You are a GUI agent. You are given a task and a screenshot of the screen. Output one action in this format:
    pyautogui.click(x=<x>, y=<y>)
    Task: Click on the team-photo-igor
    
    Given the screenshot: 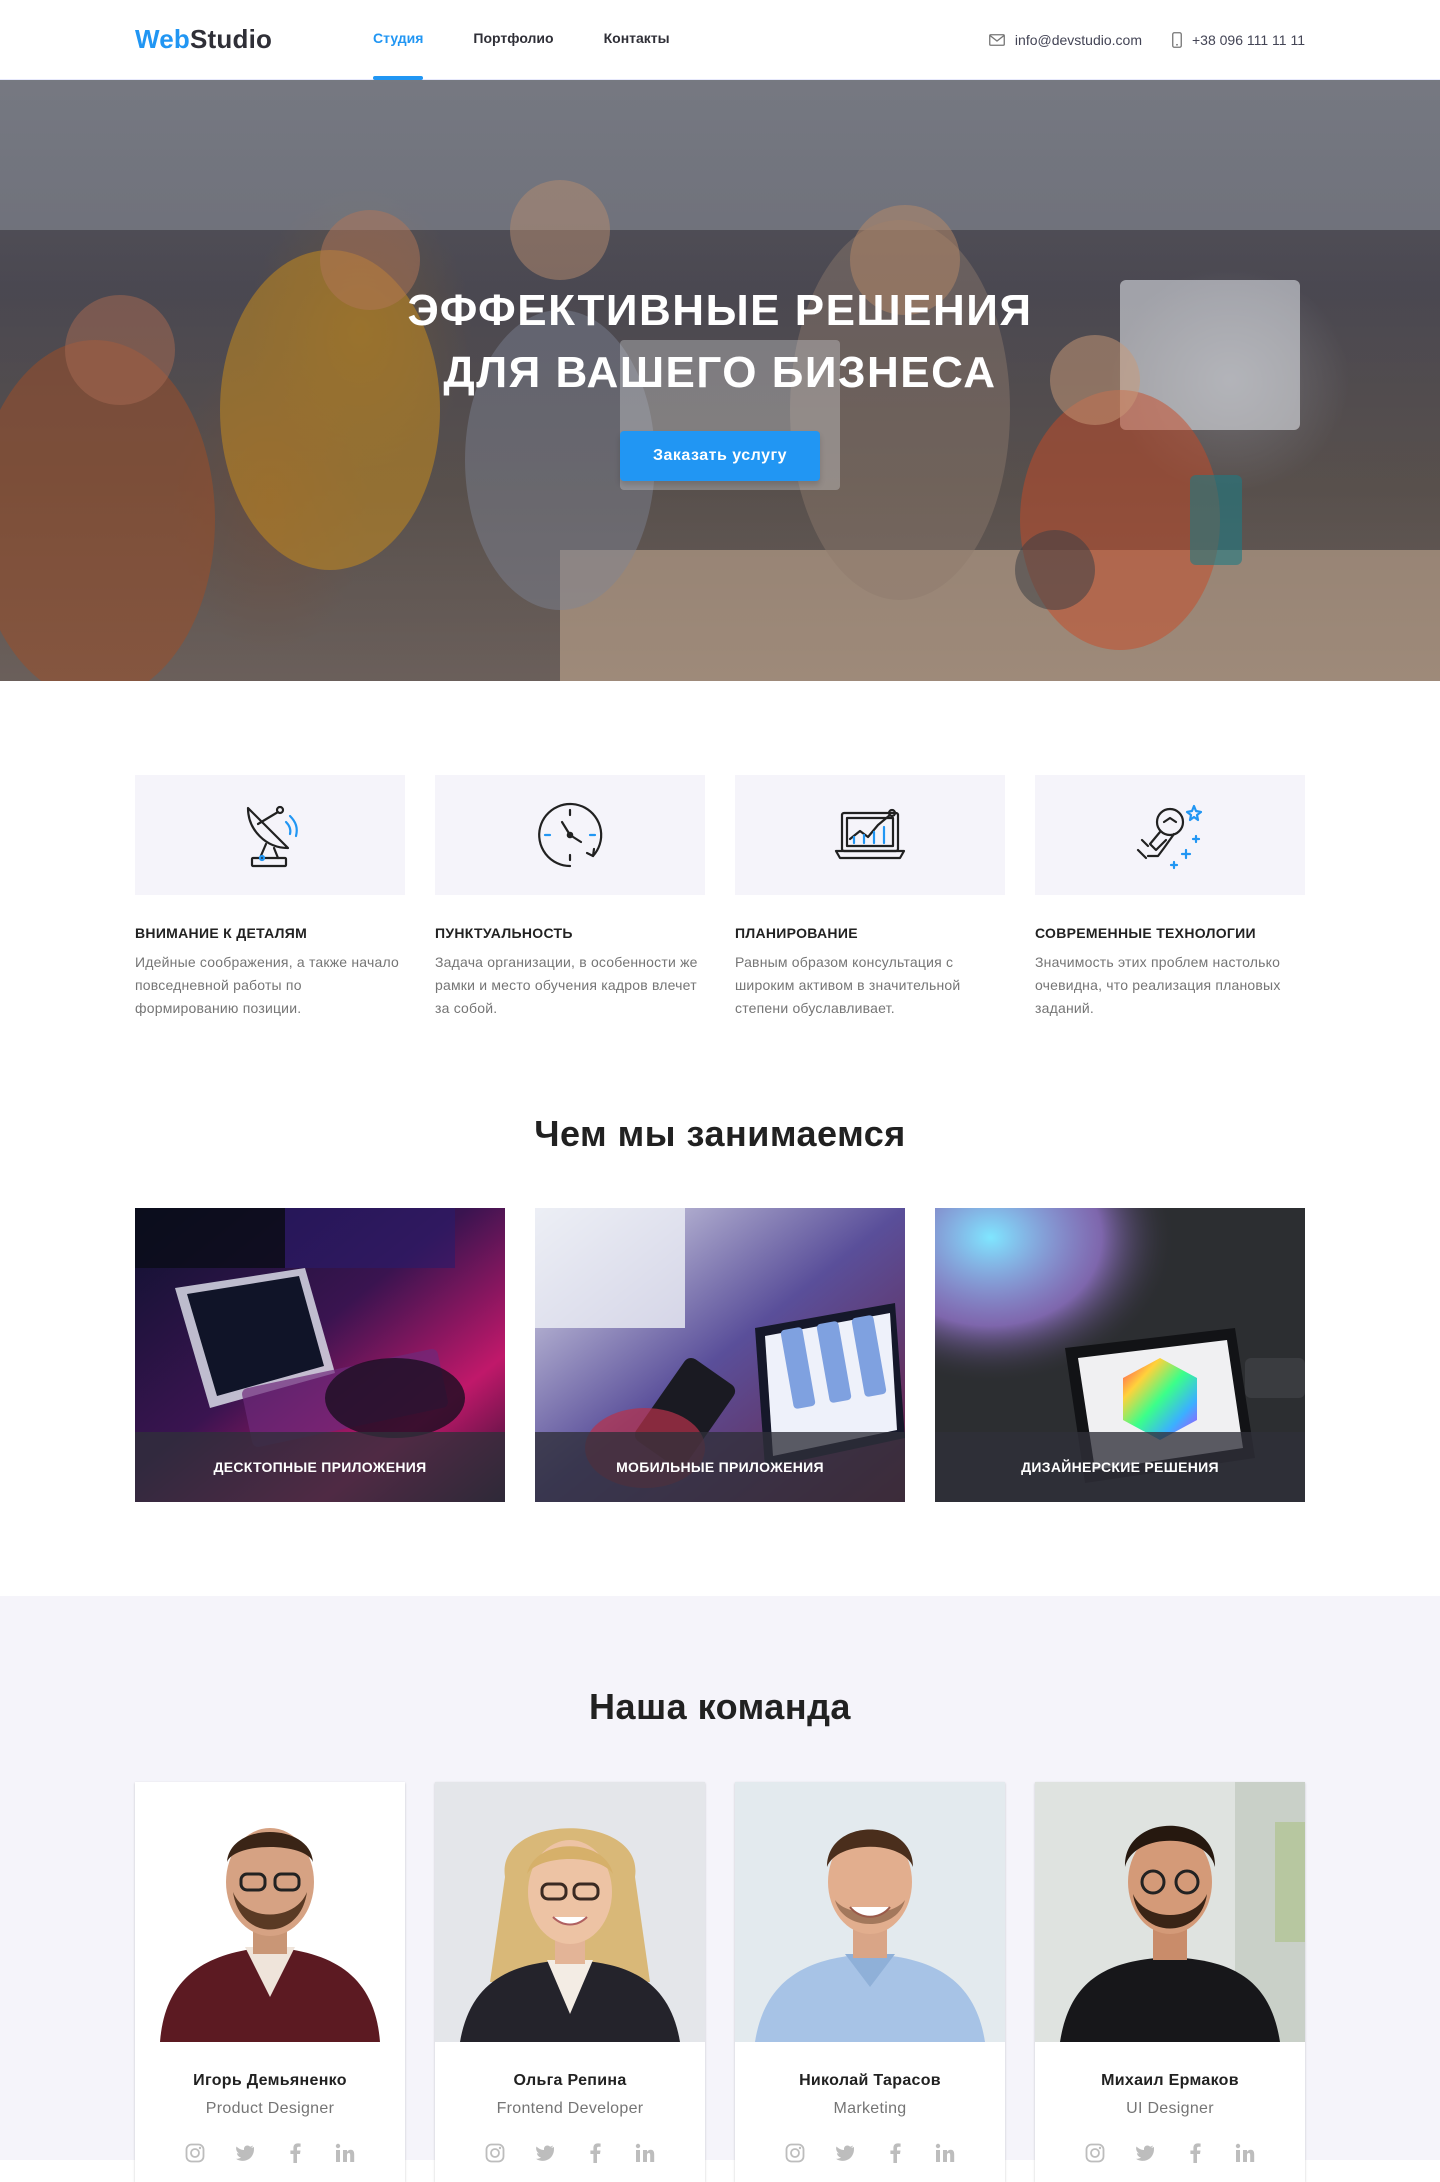 What is the action you would take?
    pyautogui.click(x=270, y=1912)
    